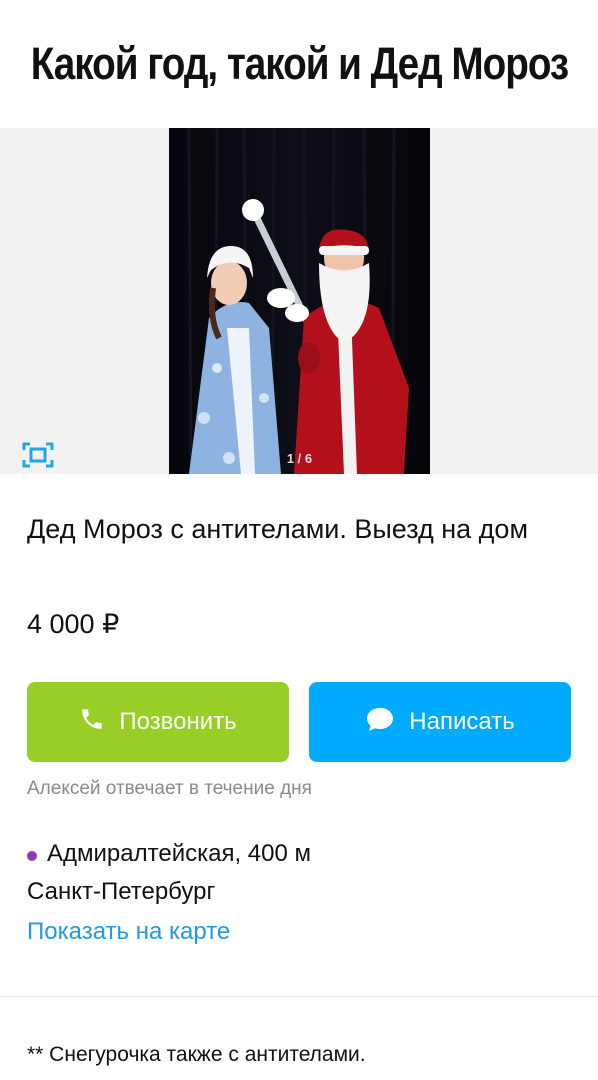 The image size is (598, 1080). What do you see at coordinates (380, 722) in the screenshot?
I see `chat-bubble-icon` at bounding box center [380, 722].